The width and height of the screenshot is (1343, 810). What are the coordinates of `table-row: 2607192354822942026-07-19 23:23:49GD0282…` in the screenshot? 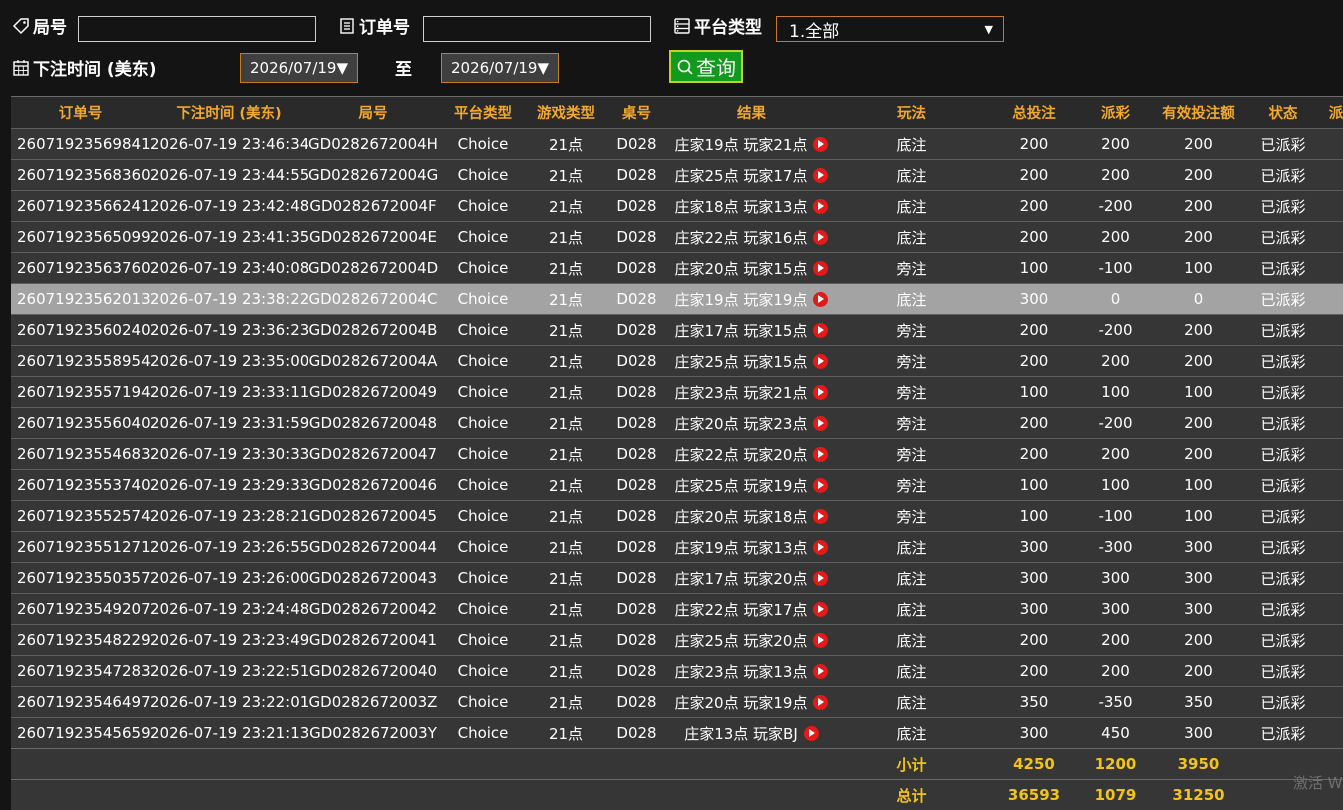 It's located at (677, 640).